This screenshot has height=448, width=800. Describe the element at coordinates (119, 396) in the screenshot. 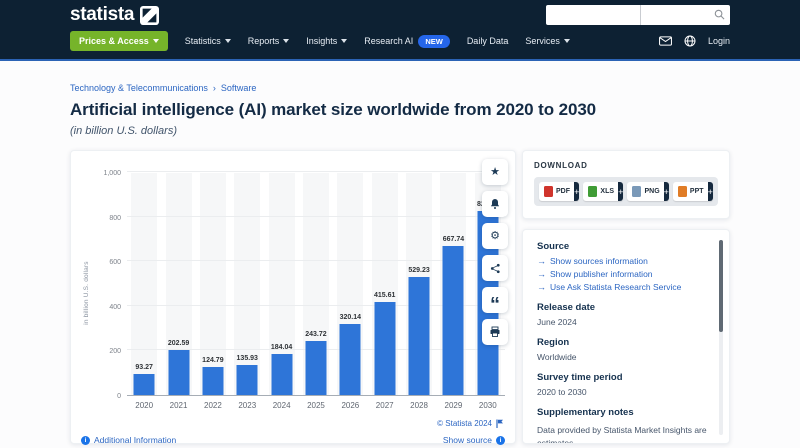

I see `y-tick-label: 0` at that location.